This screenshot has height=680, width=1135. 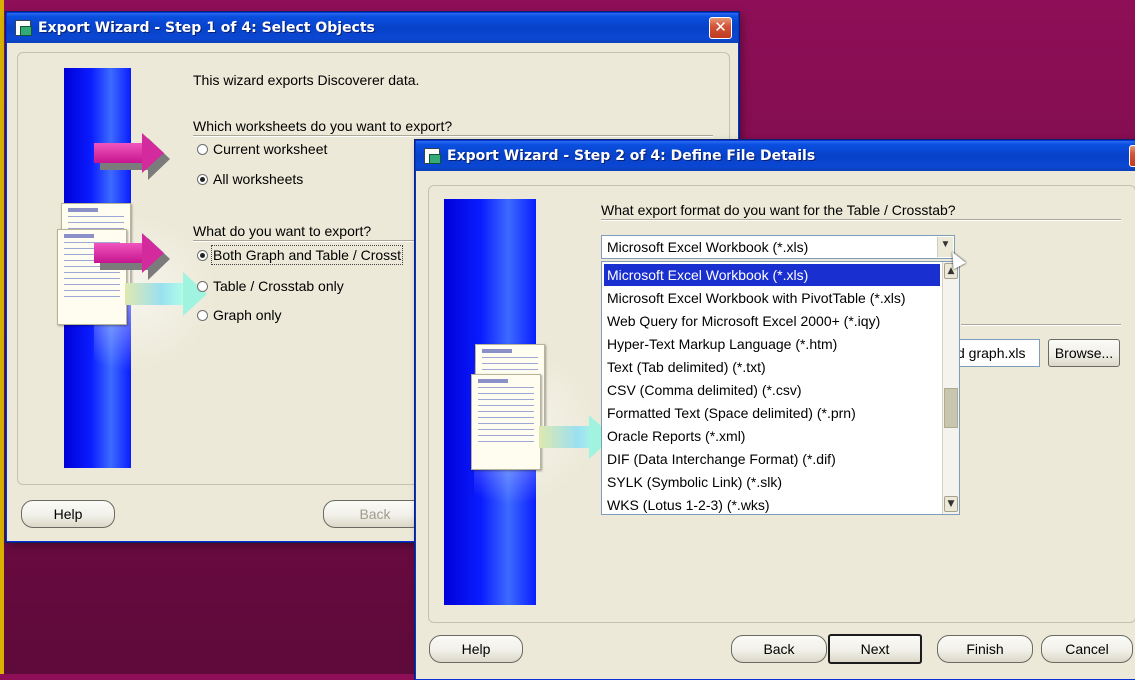 What do you see at coordinates (323, 126) in the screenshot?
I see `worksheets-question: Which worksheets do you want to export?` at bounding box center [323, 126].